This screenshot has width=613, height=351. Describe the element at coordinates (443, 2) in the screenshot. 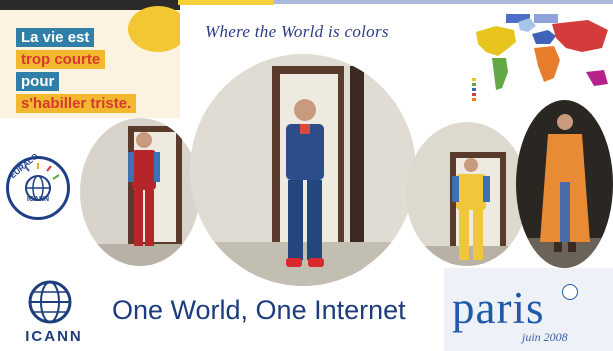

I see `top-accent-bar-blue` at that location.